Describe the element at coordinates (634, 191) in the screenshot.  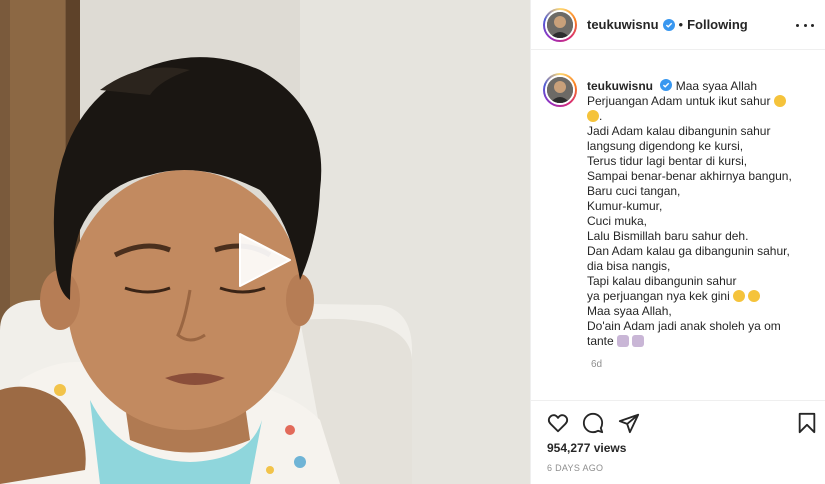
I see `caption-line: Baru cuci tangan,` at that location.